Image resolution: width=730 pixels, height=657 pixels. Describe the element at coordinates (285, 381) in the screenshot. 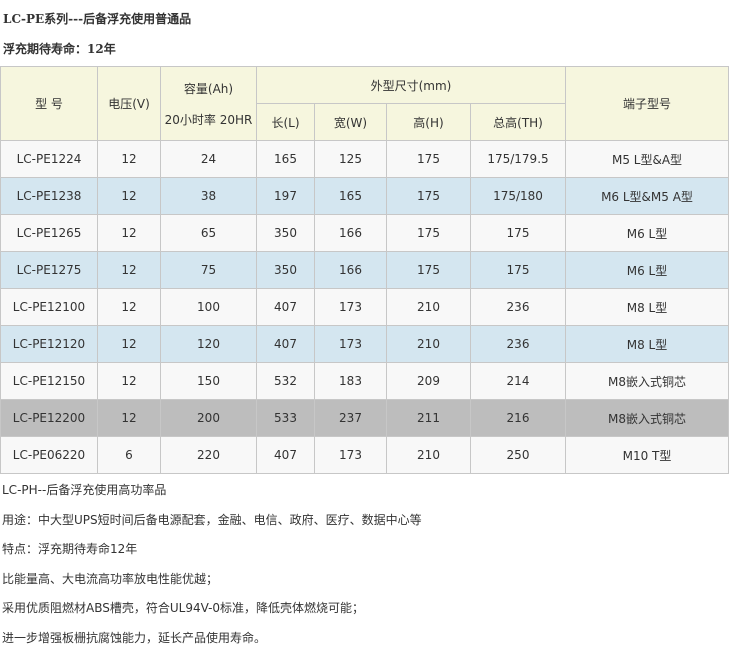

I see `cell-length: 532` at that location.